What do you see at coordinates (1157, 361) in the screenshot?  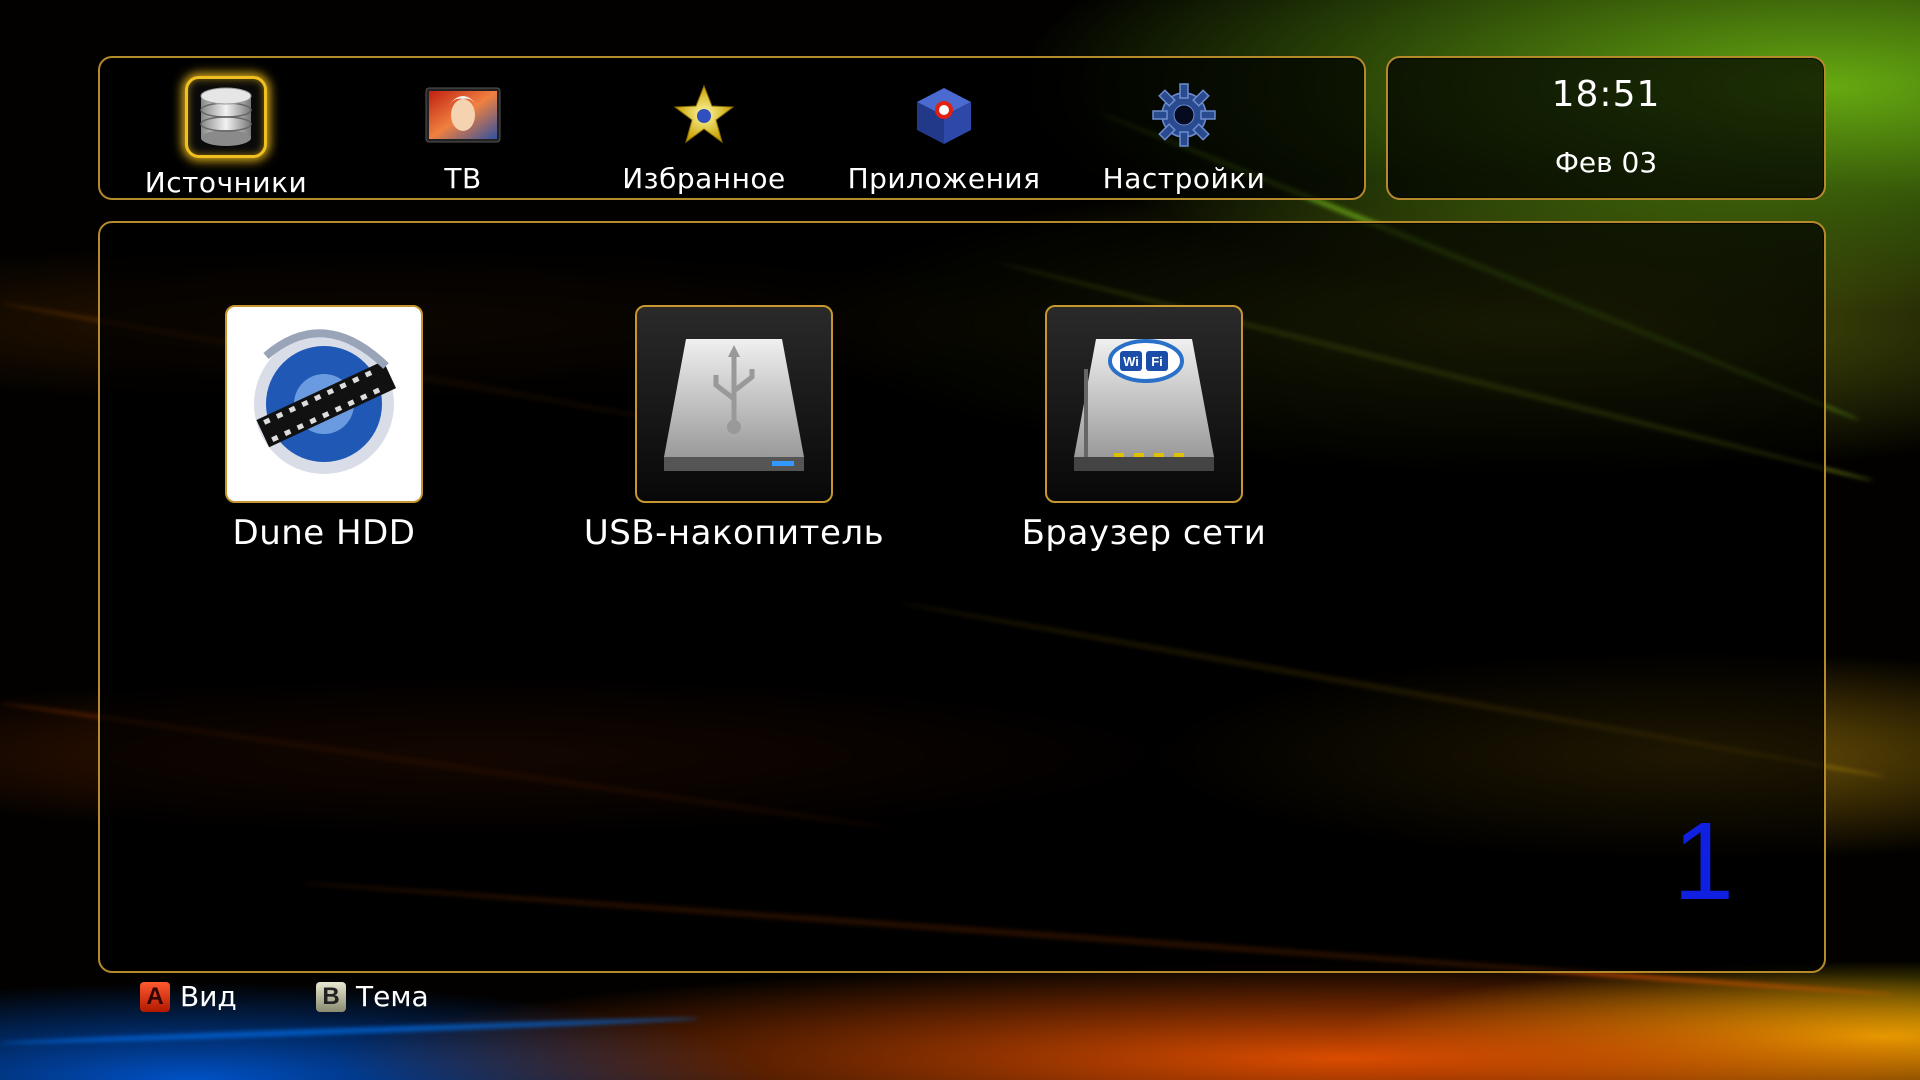 I see `svg-text: Fi` at bounding box center [1157, 361].